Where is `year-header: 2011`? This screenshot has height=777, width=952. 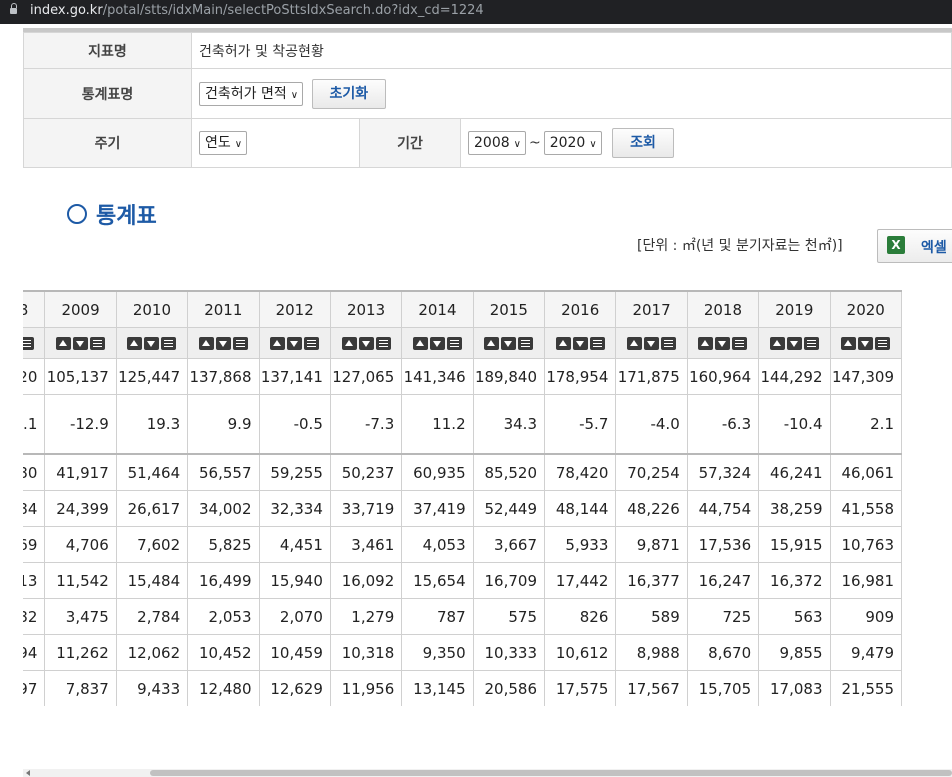
year-header: 2011 is located at coordinates (223, 309).